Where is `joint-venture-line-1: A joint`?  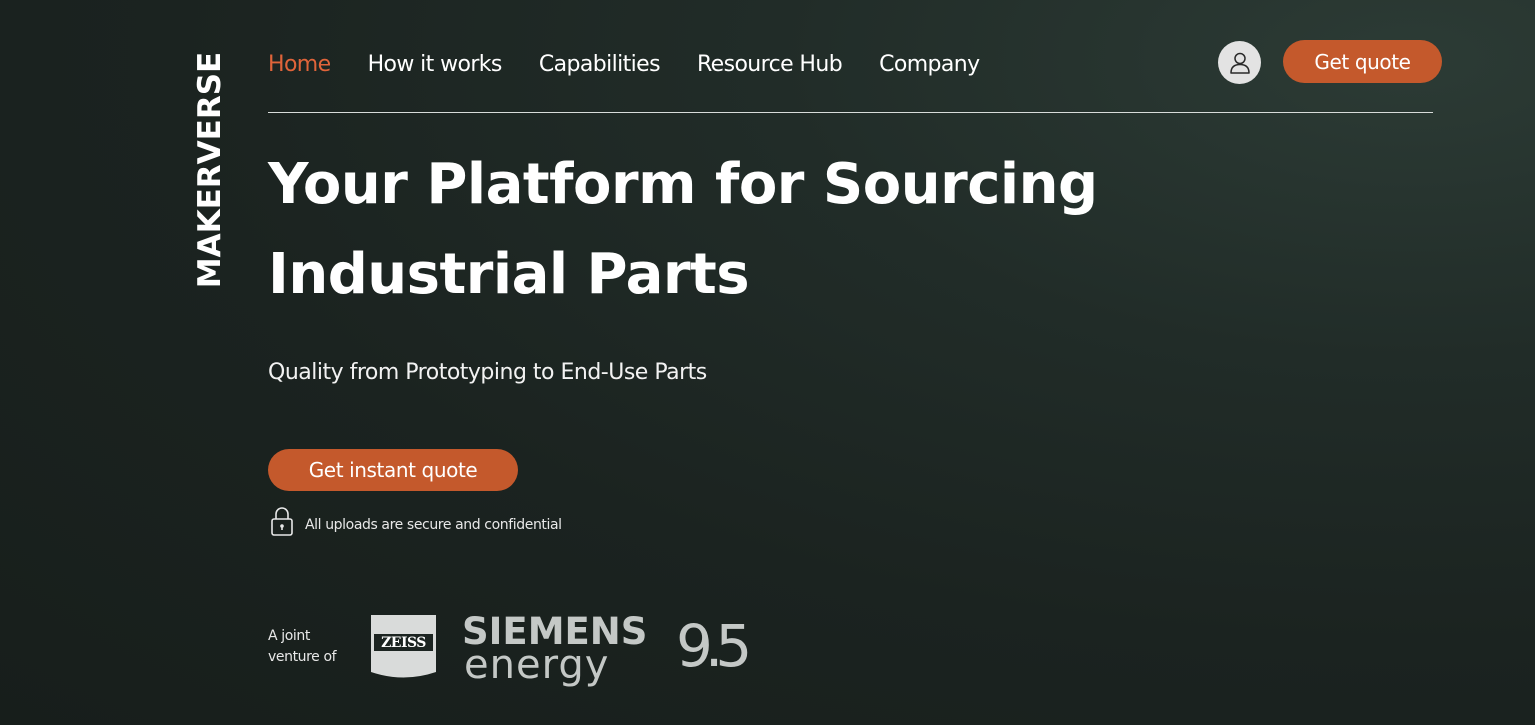
joint-venture-line-1: A joint is located at coordinates (289, 636).